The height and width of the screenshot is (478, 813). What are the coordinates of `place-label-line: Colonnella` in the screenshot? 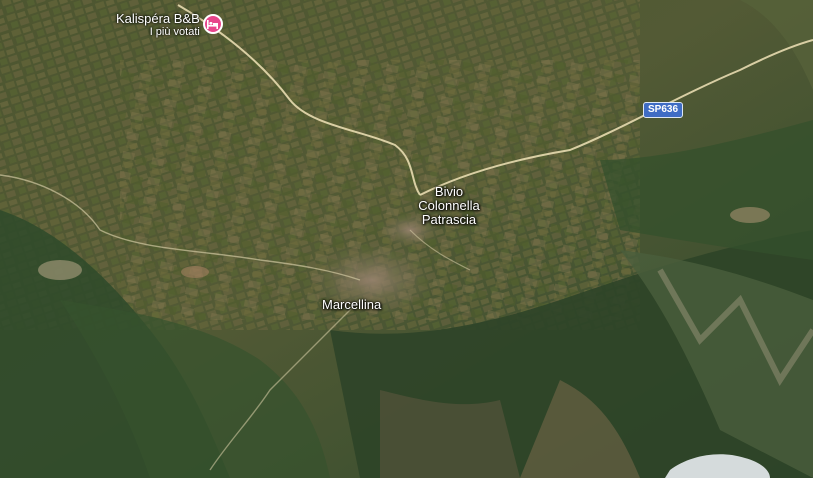 It's located at (449, 205).